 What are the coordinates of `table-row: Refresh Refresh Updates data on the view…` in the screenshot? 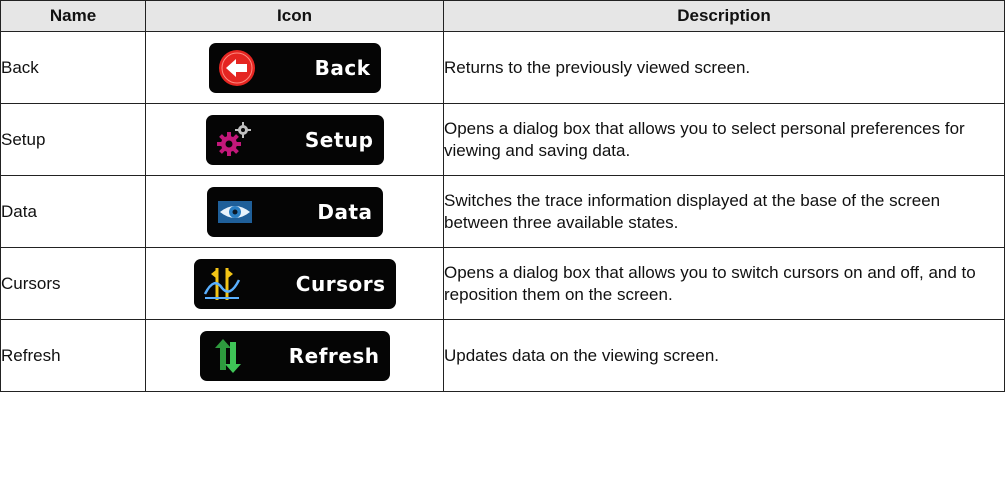 It's located at (502, 355).